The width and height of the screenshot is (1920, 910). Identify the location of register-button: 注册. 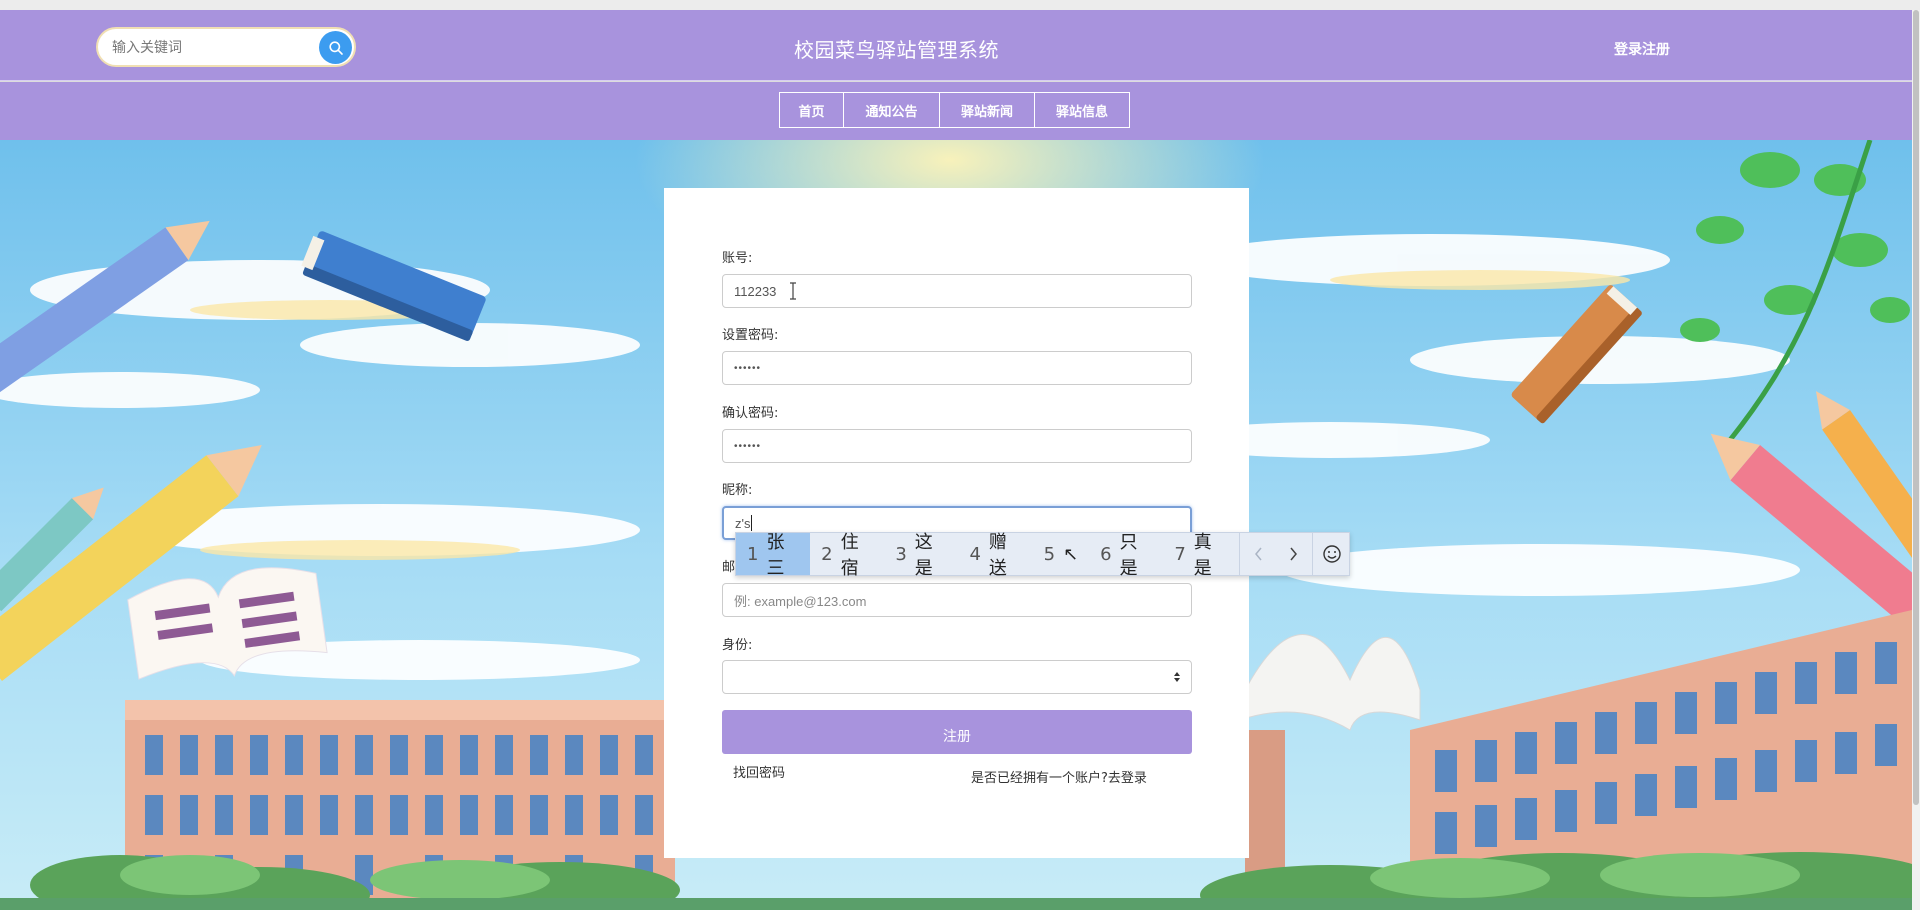
(957, 732).